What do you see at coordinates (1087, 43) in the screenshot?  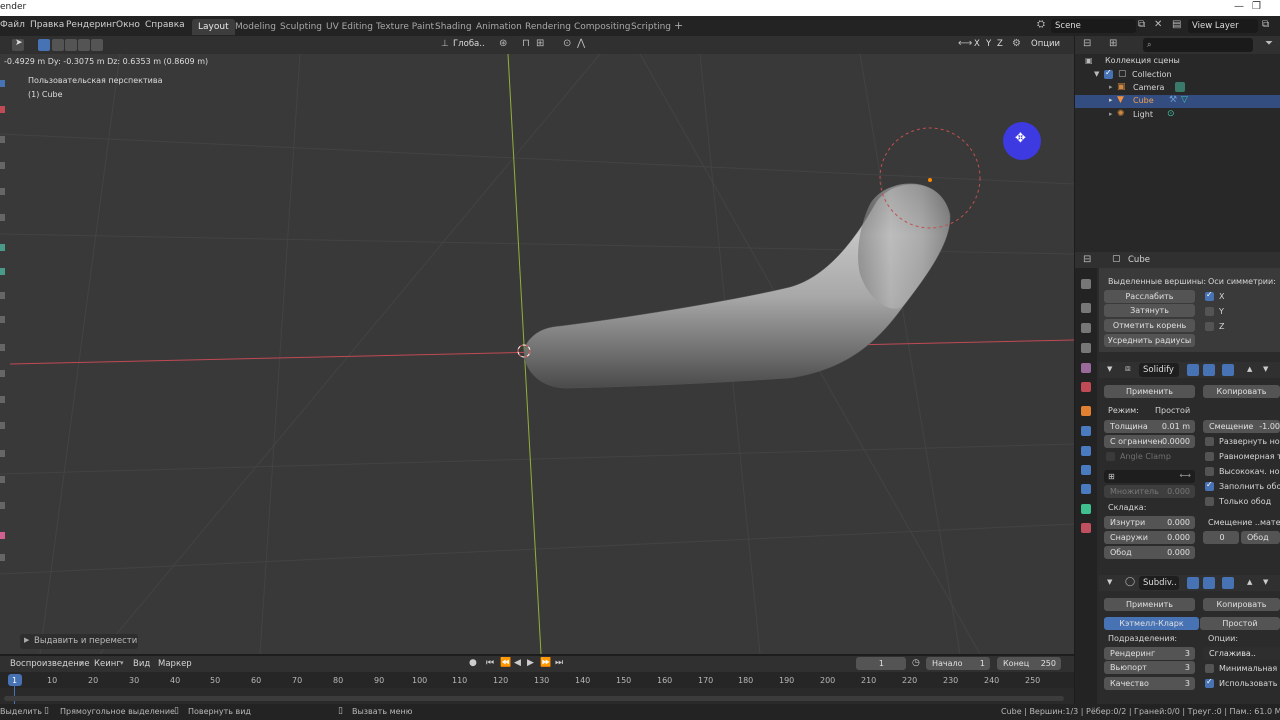 I see `editor-type-icon: ⊟` at bounding box center [1087, 43].